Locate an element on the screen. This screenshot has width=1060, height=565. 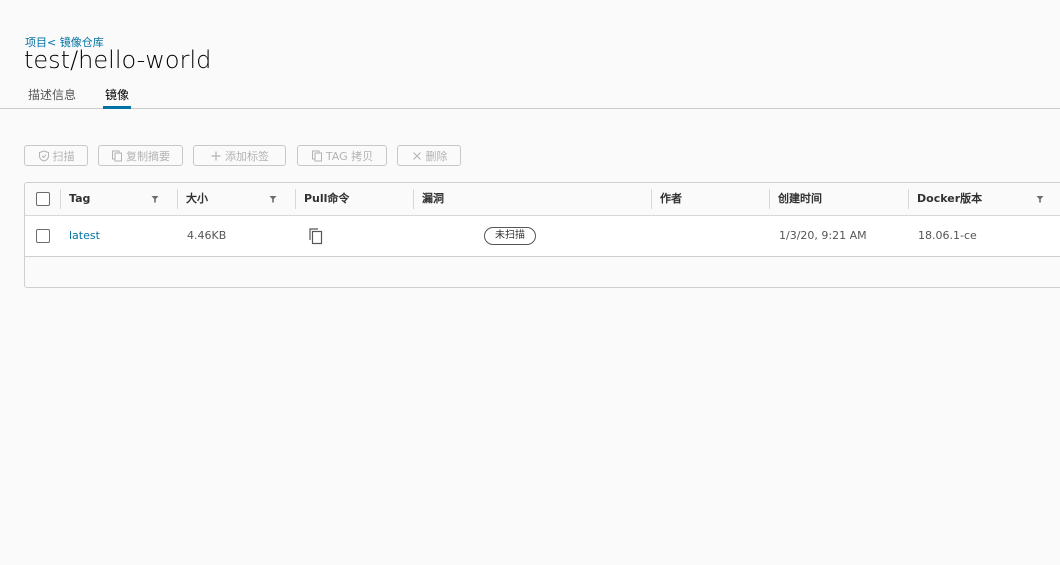
delete-label: 删除 is located at coordinates (436, 156).